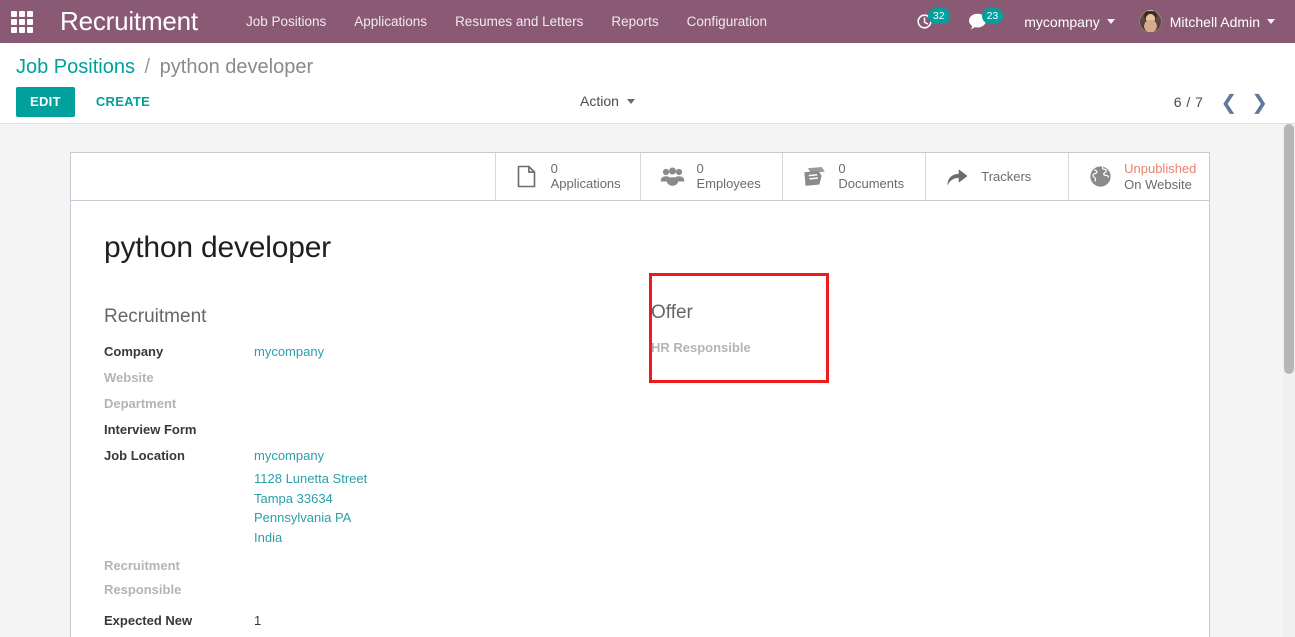  I want to click on stat-label-on-website: On Website, so click(1158, 184).